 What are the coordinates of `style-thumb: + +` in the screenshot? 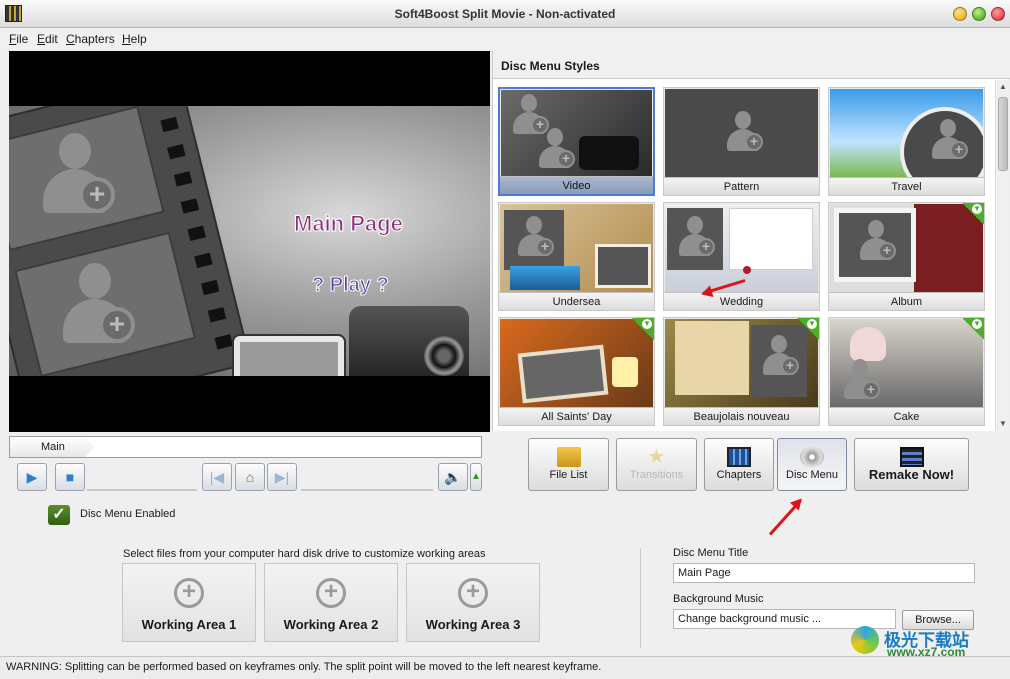 It's located at (576, 134).